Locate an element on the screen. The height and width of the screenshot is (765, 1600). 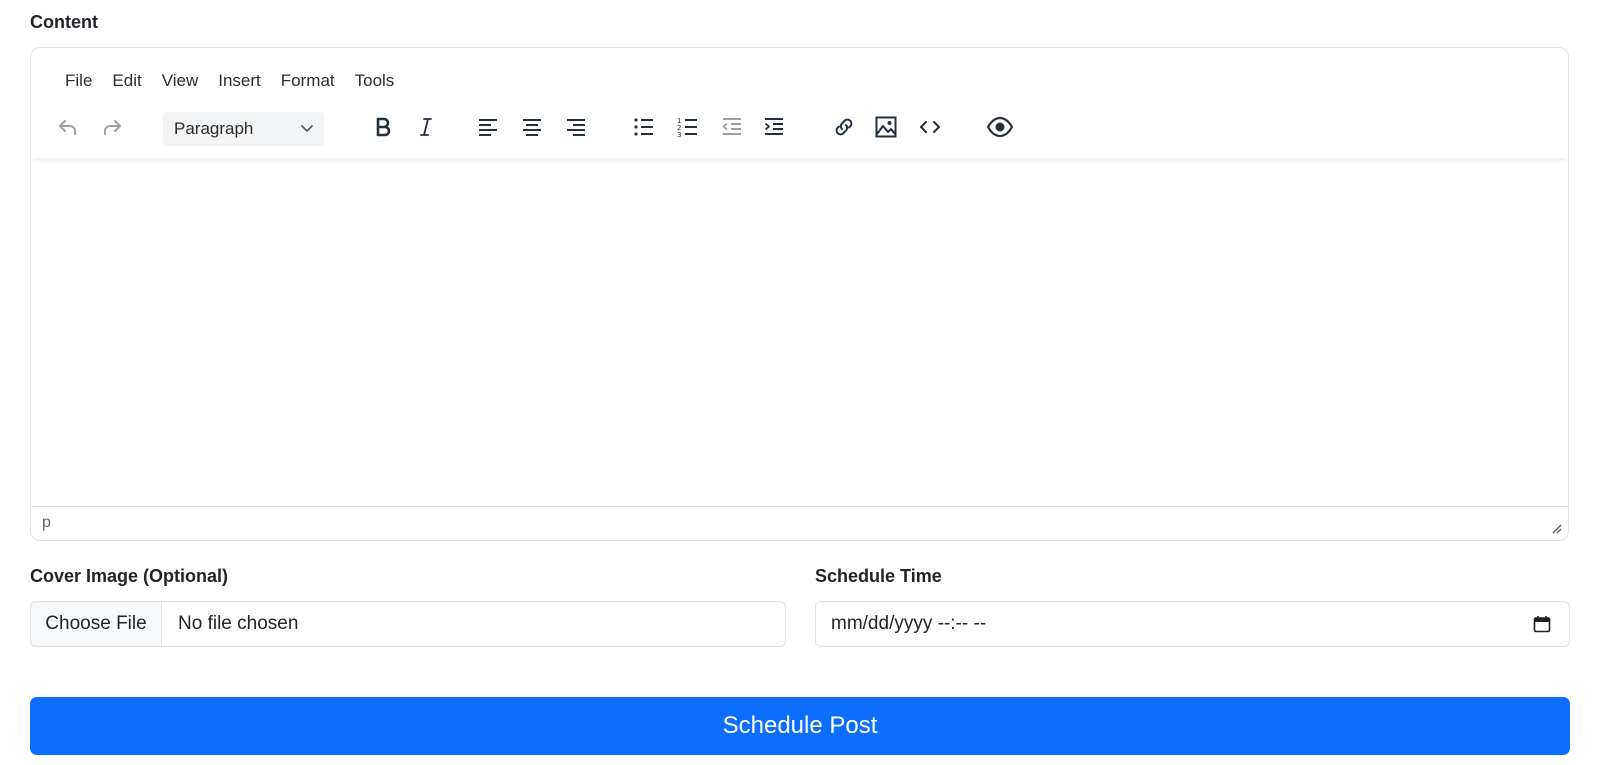
redo-button is located at coordinates (112, 127).